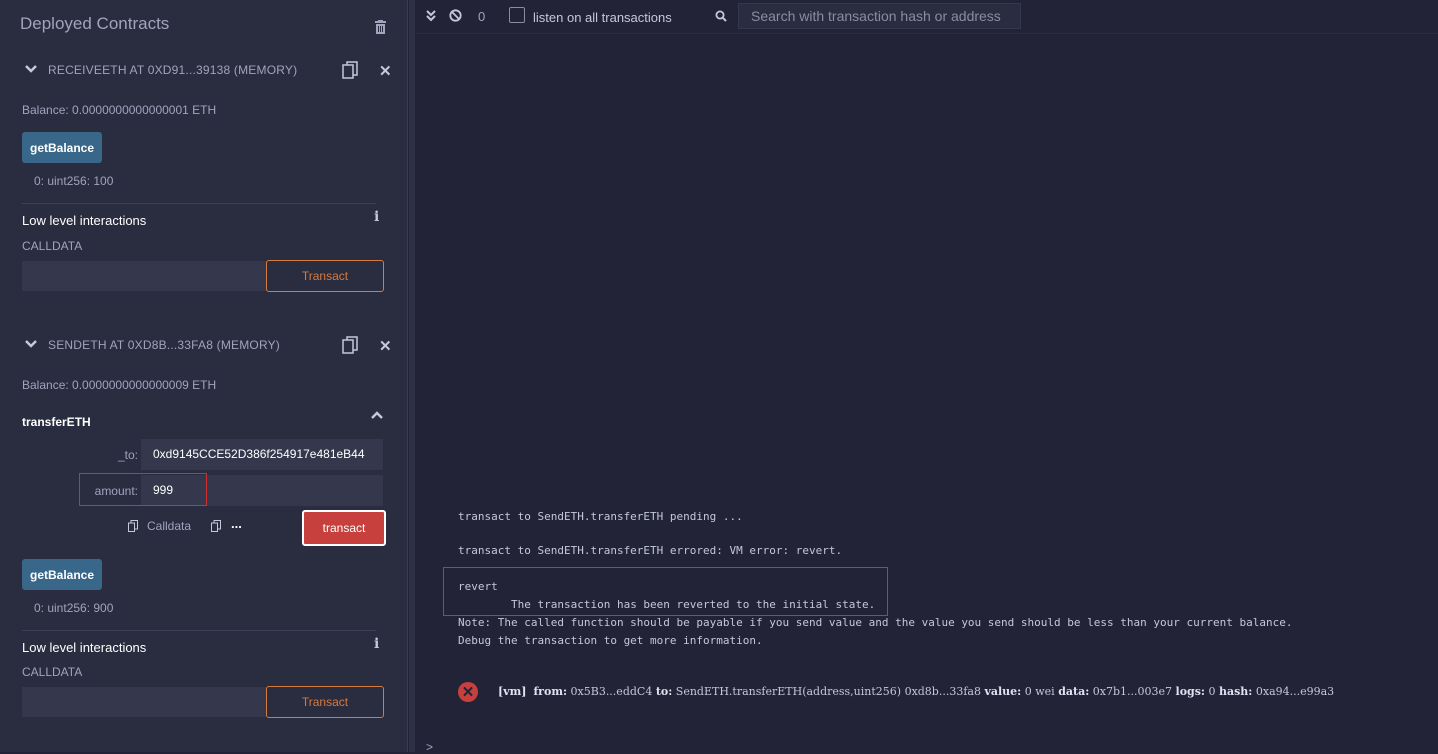 This screenshot has height=754, width=1438. I want to click on tx-data-val: 0x7b1...003e7, so click(1132, 691).